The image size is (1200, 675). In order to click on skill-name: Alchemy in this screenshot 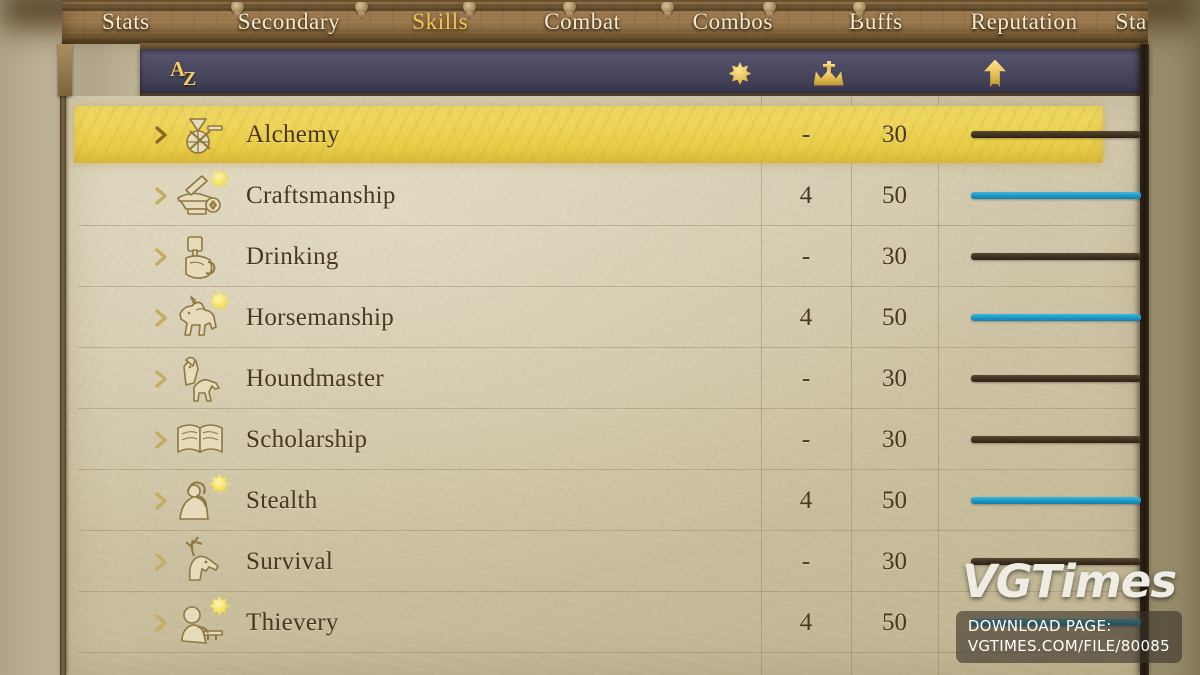, I will do `click(293, 134)`.